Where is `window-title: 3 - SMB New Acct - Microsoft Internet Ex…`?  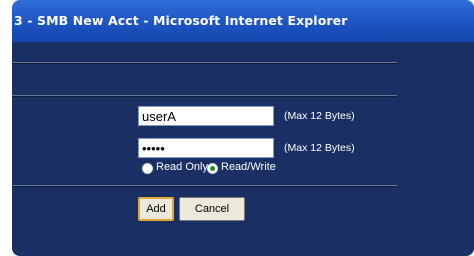 window-title: 3 - SMB New Acct - Microsoft Internet Ex… is located at coordinates (181, 20).